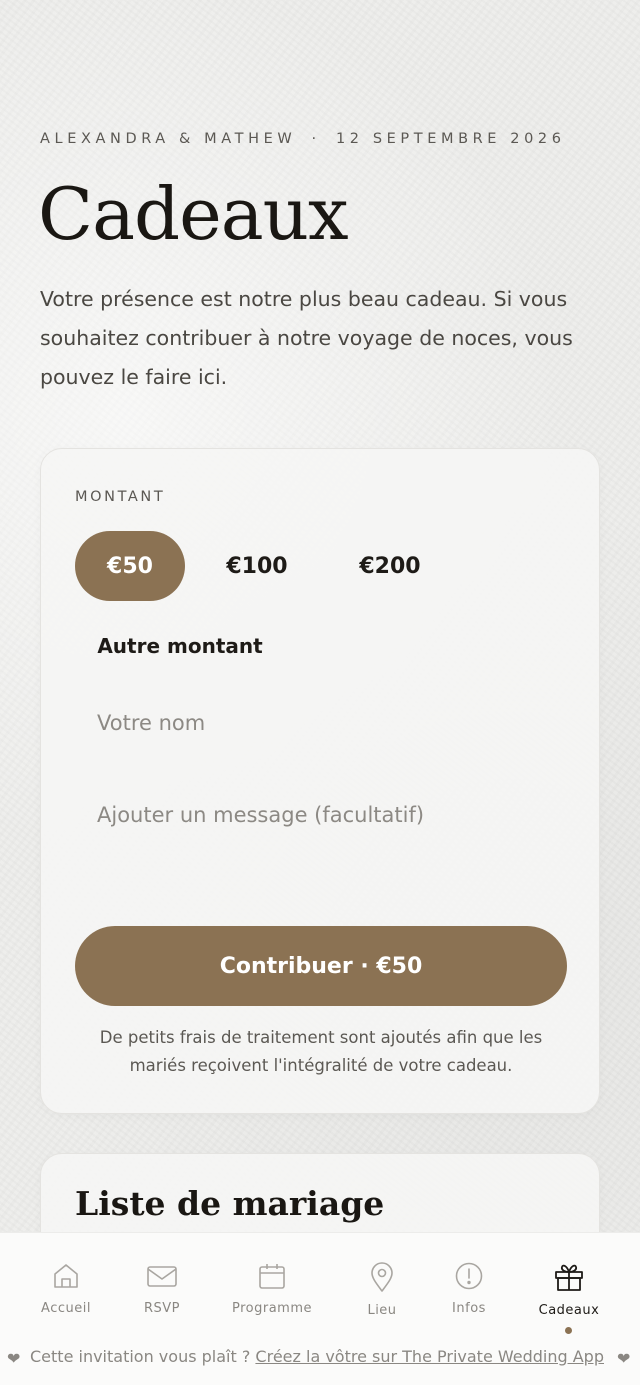 The width and height of the screenshot is (640, 1385). What do you see at coordinates (162, 1288) in the screenshot?
I see `nav-item-rsvp: RSVP` at bounding box center [162, 1288].